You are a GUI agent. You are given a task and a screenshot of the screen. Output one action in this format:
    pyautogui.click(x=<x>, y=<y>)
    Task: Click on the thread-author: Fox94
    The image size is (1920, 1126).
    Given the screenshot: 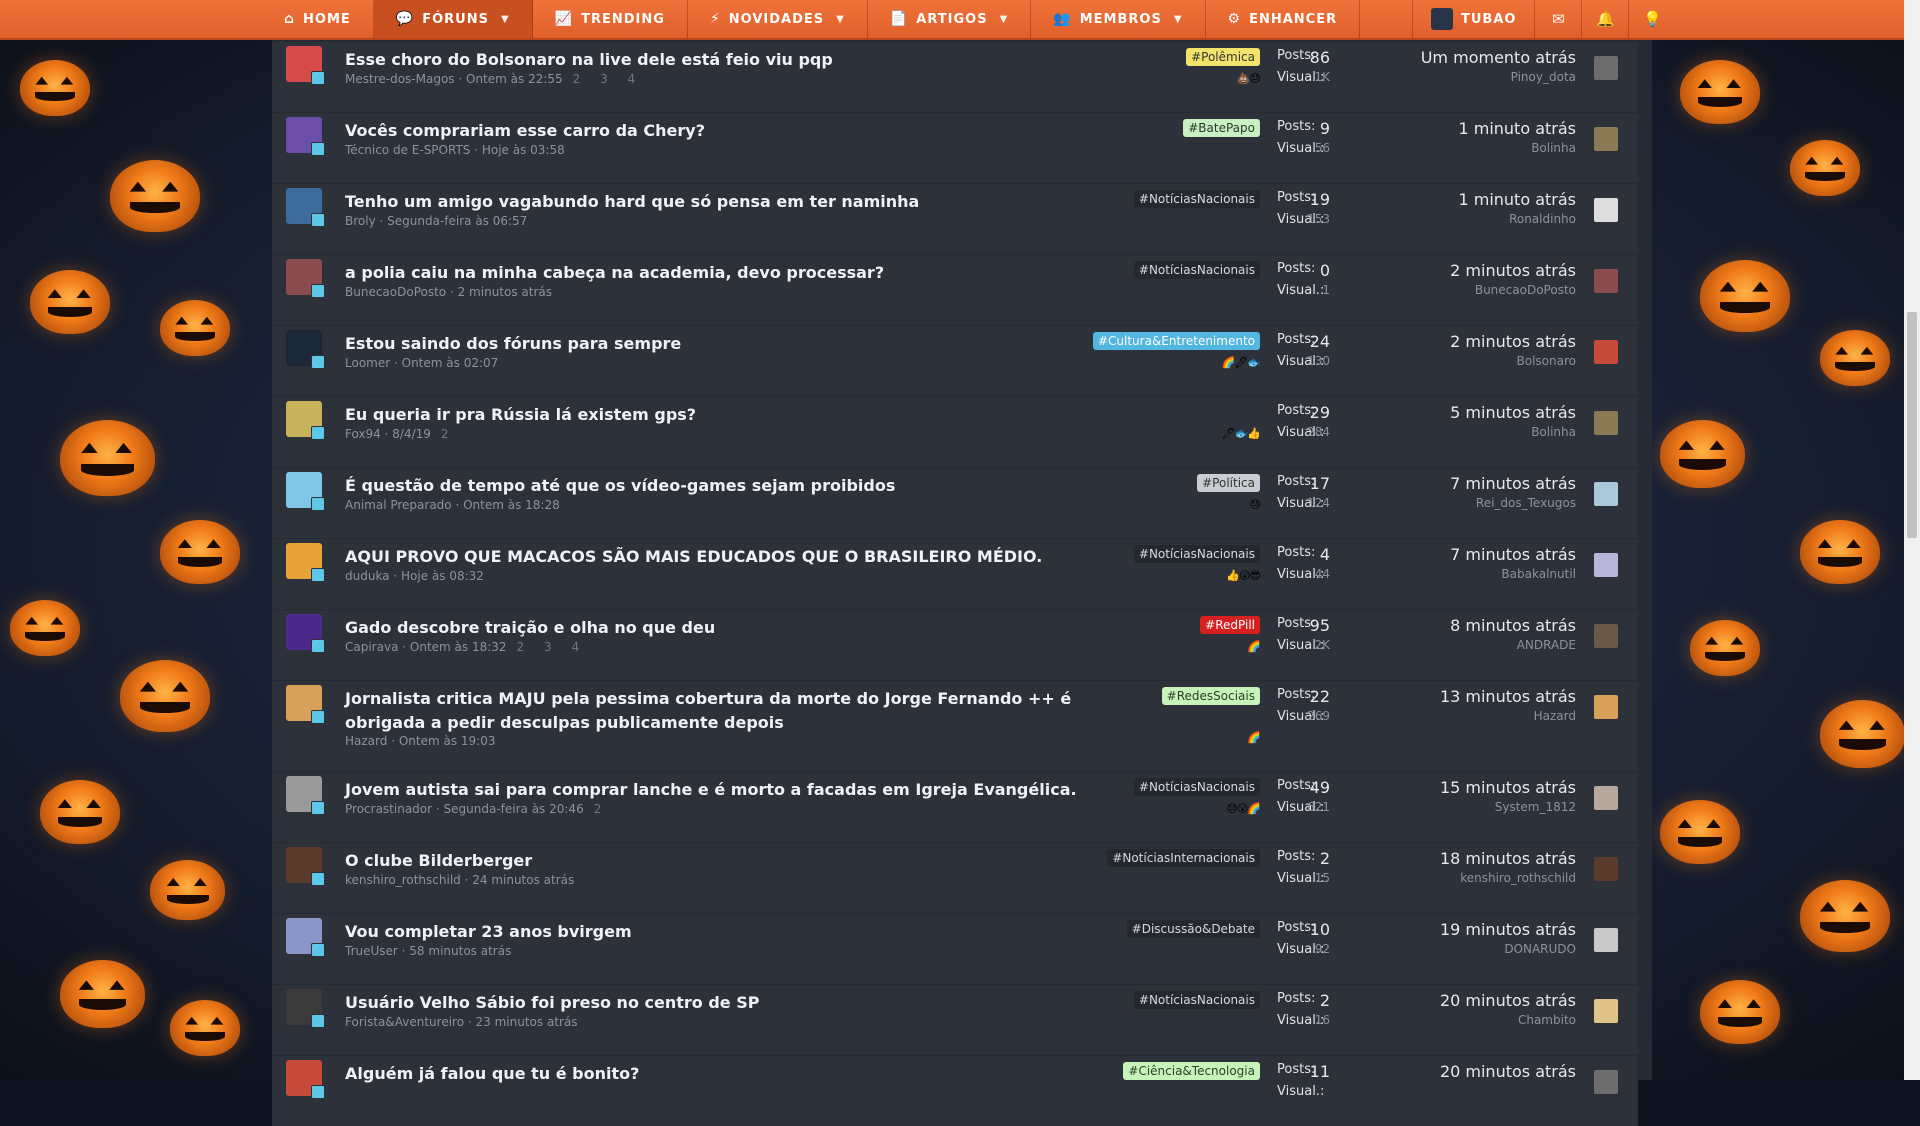 What is the action you would take?
    pyautogui.click(x=363, y=434)
    